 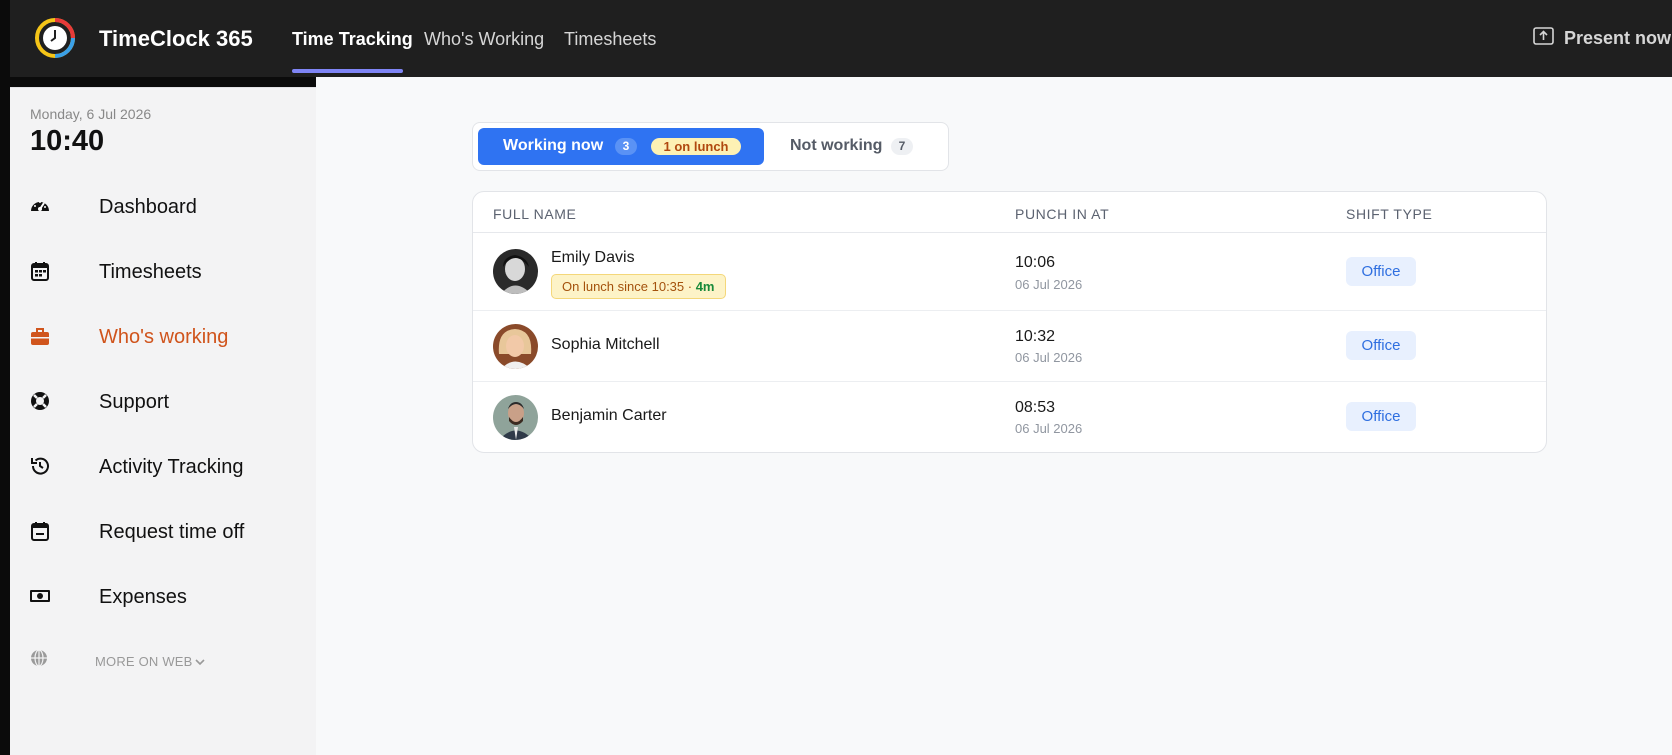 I want to click on sidebar-item-label: Who's working, so click(x=164, y=337).